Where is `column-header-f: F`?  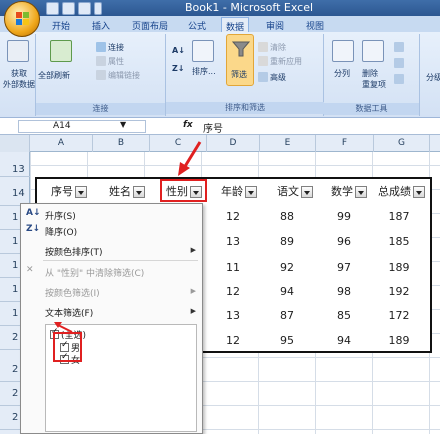
column-header-f: F is located at coordinates (345, 143).